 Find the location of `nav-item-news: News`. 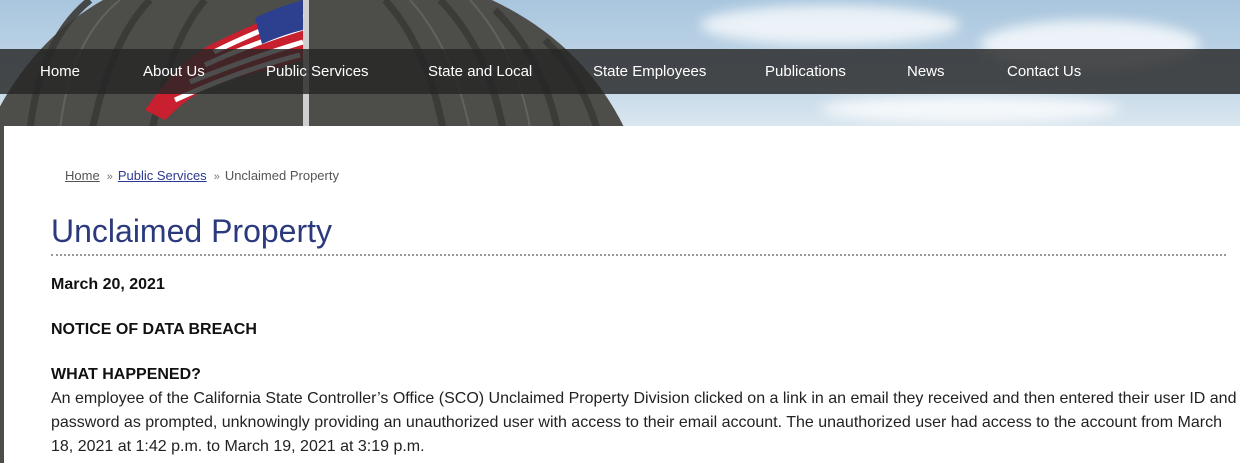

nav-item-news: News is located at coordinates (926, 71).